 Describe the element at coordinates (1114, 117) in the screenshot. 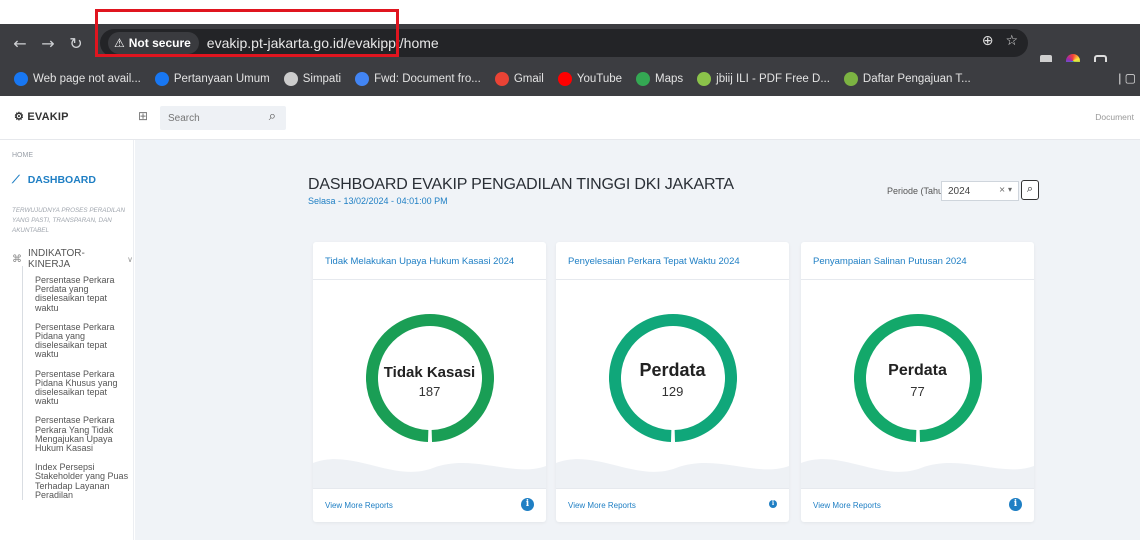

I see `document-link: Document` at that location.